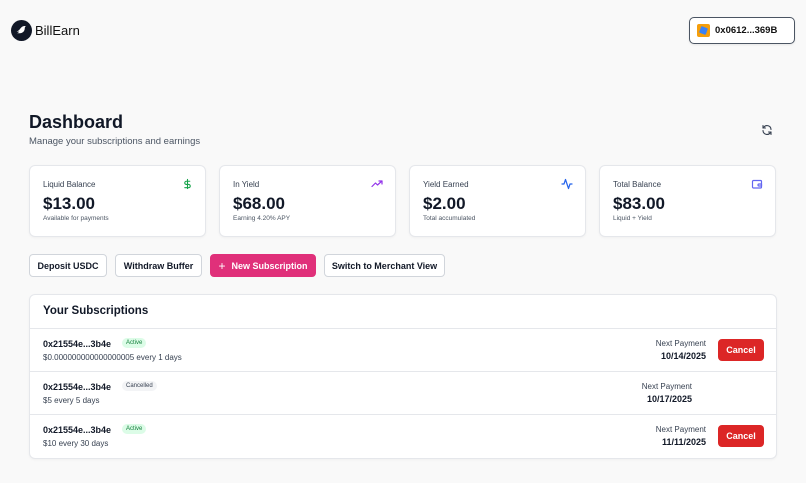  I want to click on dollar-icon, so click(187, 184).